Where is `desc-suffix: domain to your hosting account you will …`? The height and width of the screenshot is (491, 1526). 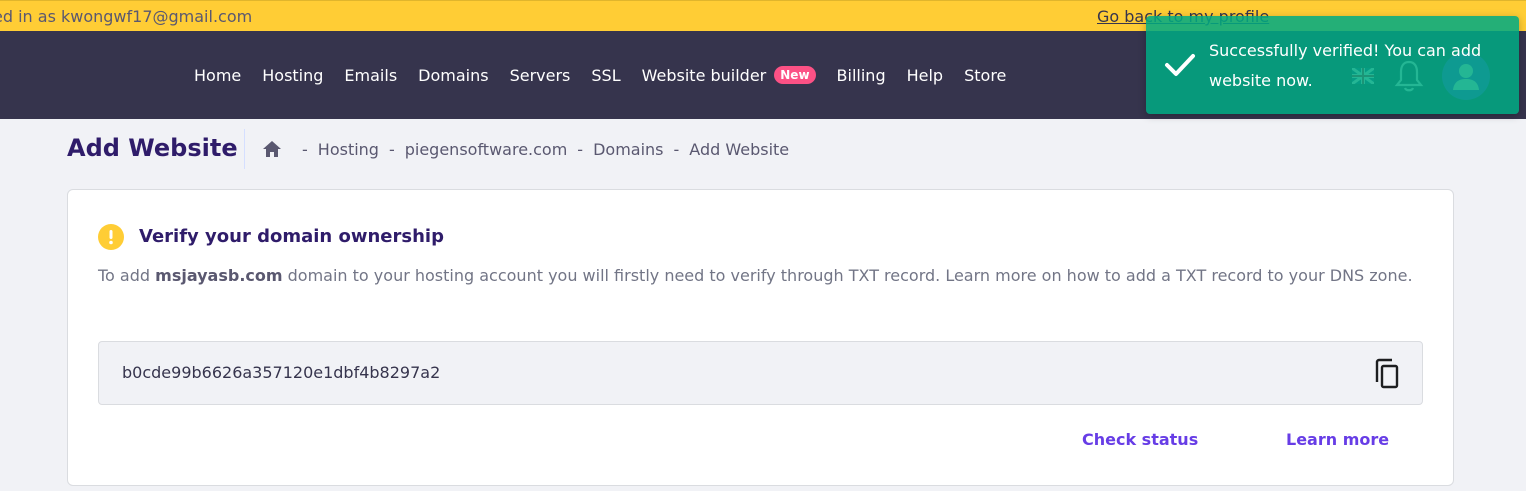 desc-suffix: domain to your hosting account you will … is located at coordinates (847, 275).